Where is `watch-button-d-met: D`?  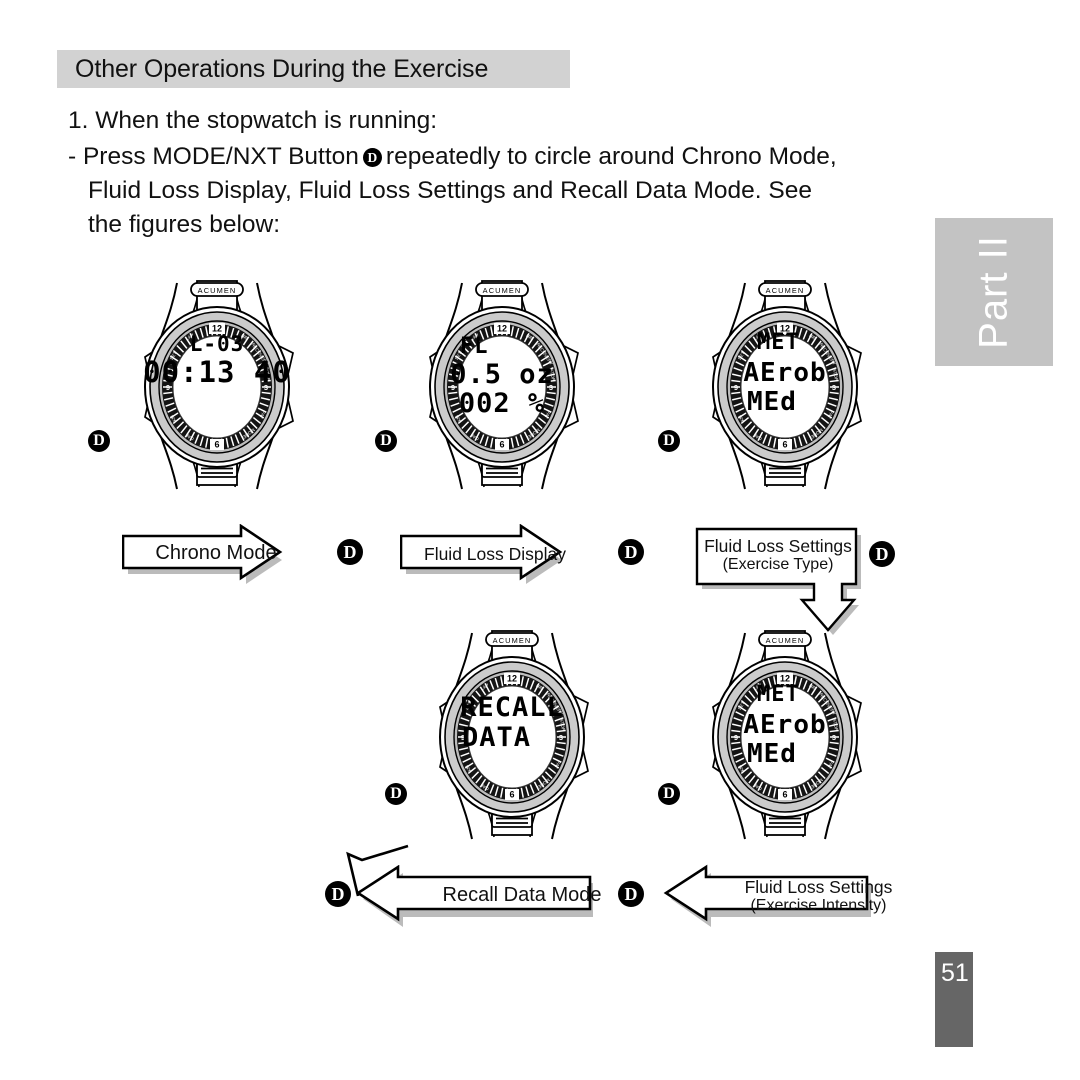
watch-button-d-met: D is located at coordinates (669, 441).